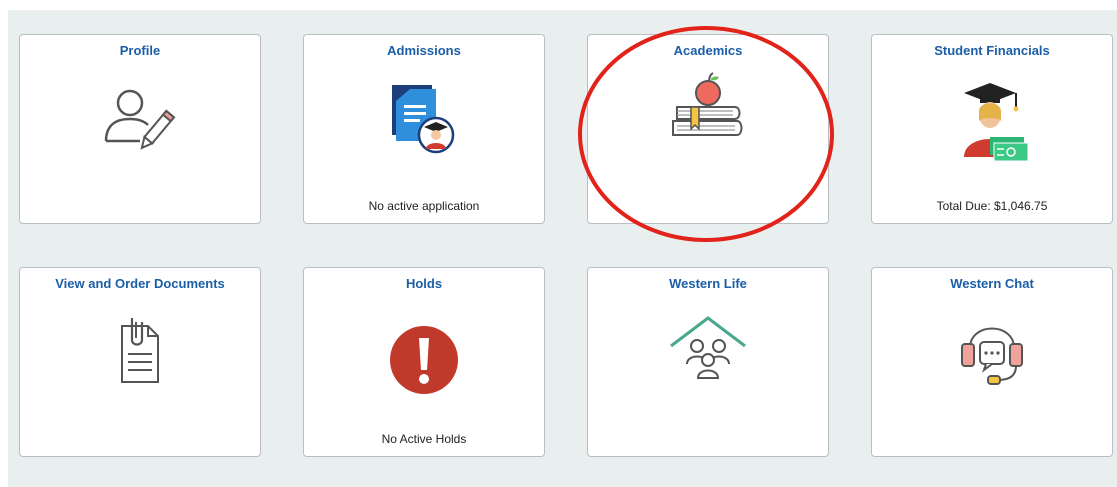 The width and height of the screenshot is (1117, 487). Describe the element at coordinates (992, 124) in the screenshot. I see `graduate-money-icon` at that location.